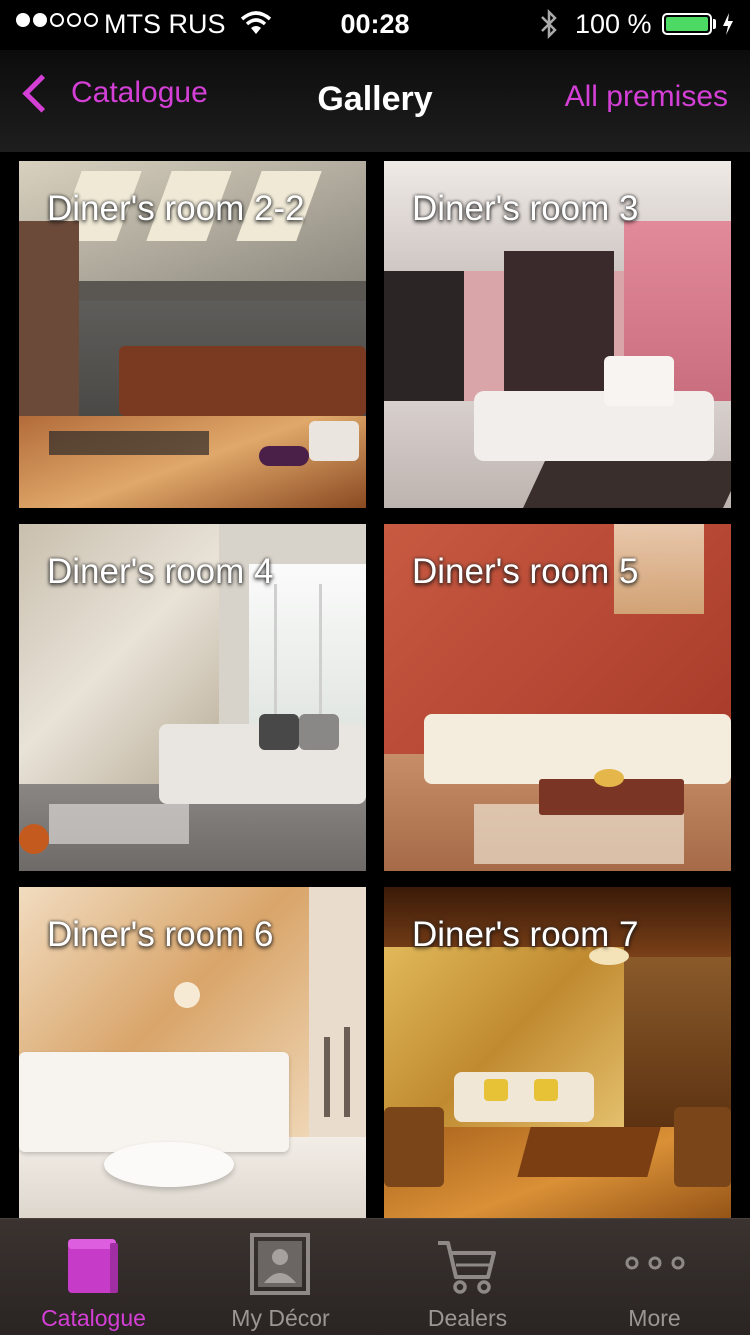 Image resolution: width=750 pixels, height=1335 pixels. I want to click on battery-percent: 100 %, so click(613, 24).